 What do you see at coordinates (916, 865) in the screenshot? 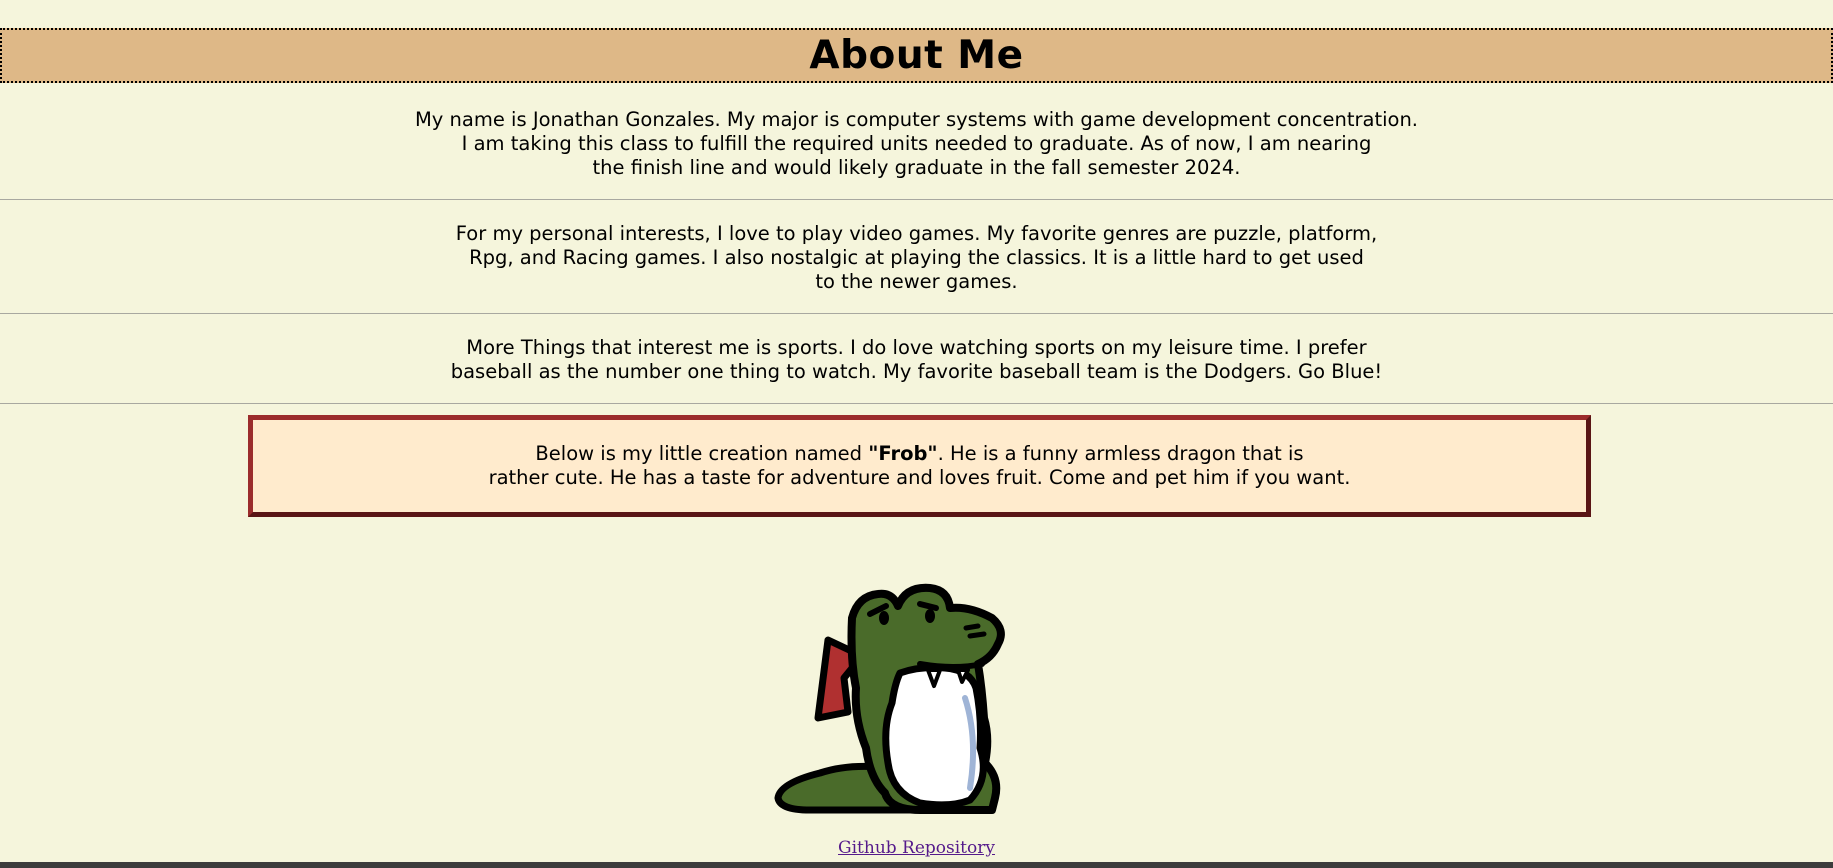
I see `window-bottom-edge` at bounding box center [916, 865].